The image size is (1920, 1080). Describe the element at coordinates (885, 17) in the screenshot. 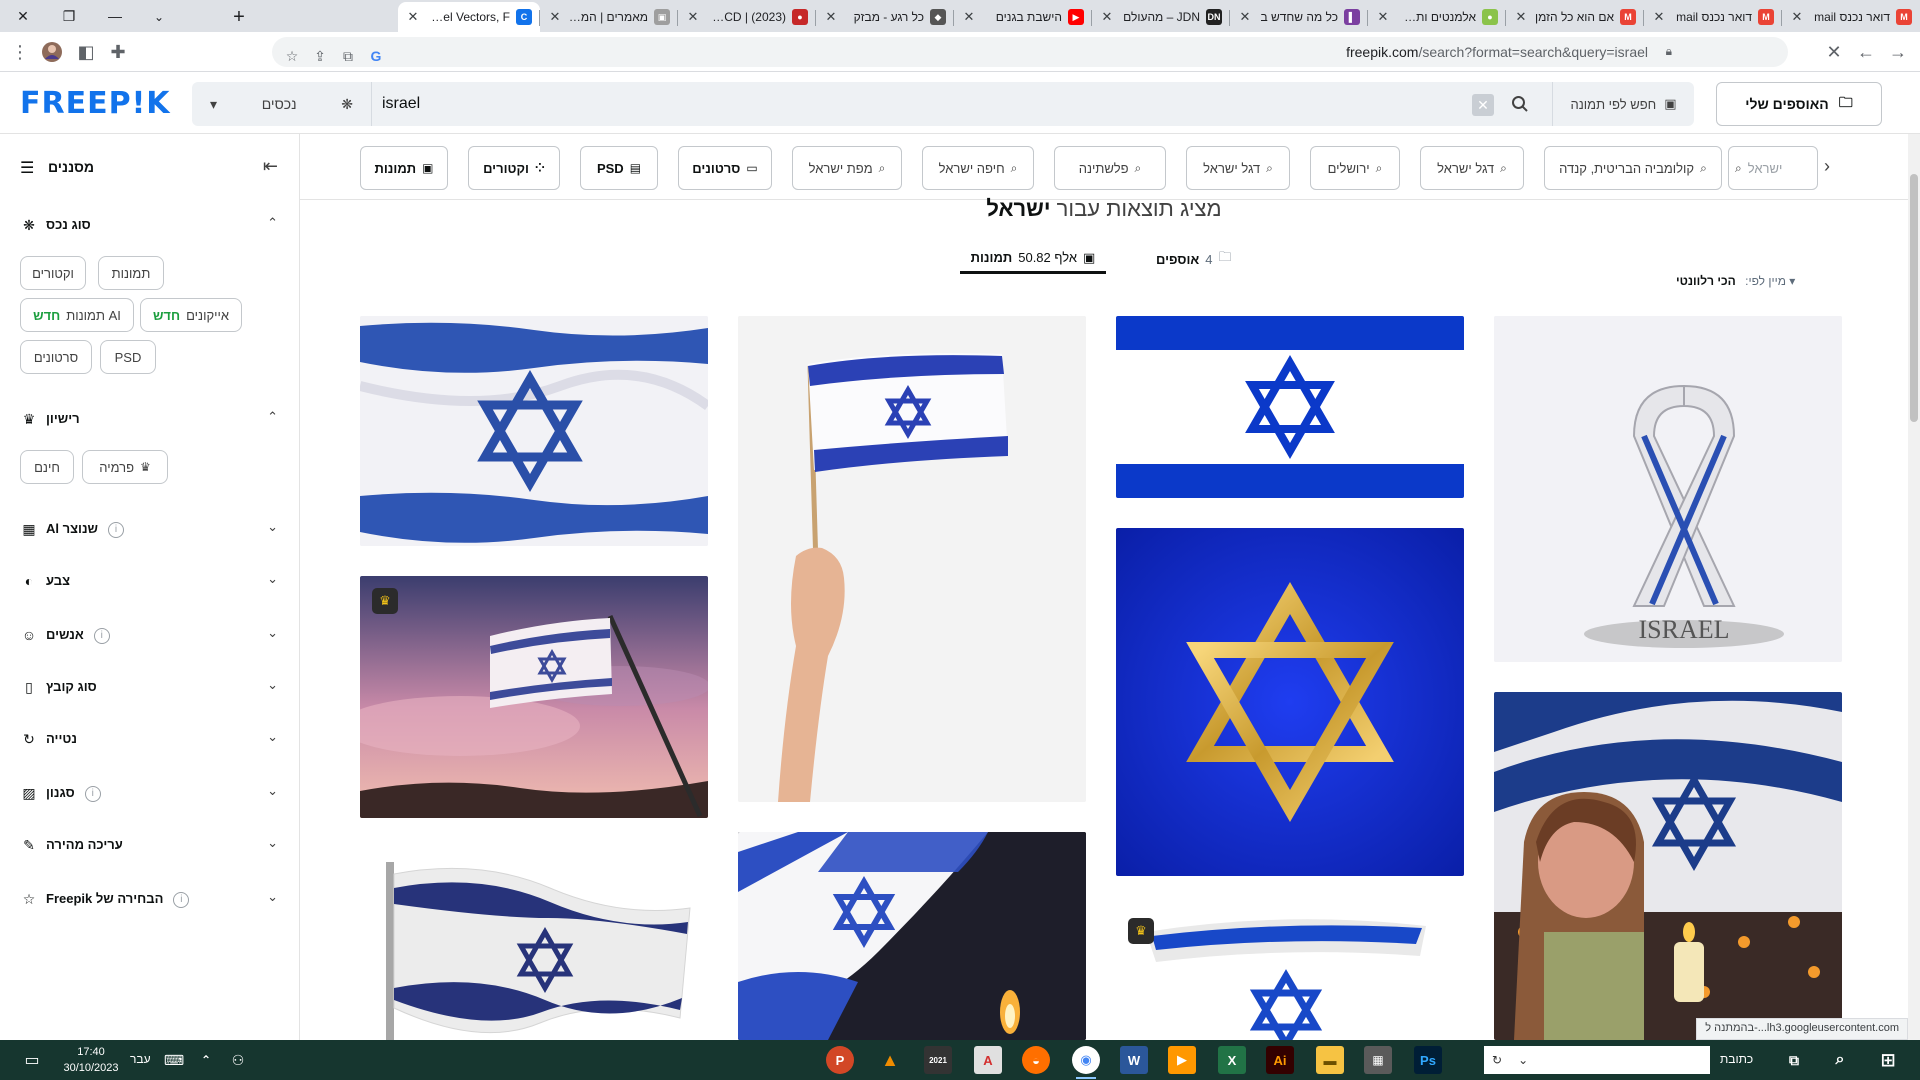

I see `browser-tab: ◆ כל רגע - מבזק ✕` at that location.